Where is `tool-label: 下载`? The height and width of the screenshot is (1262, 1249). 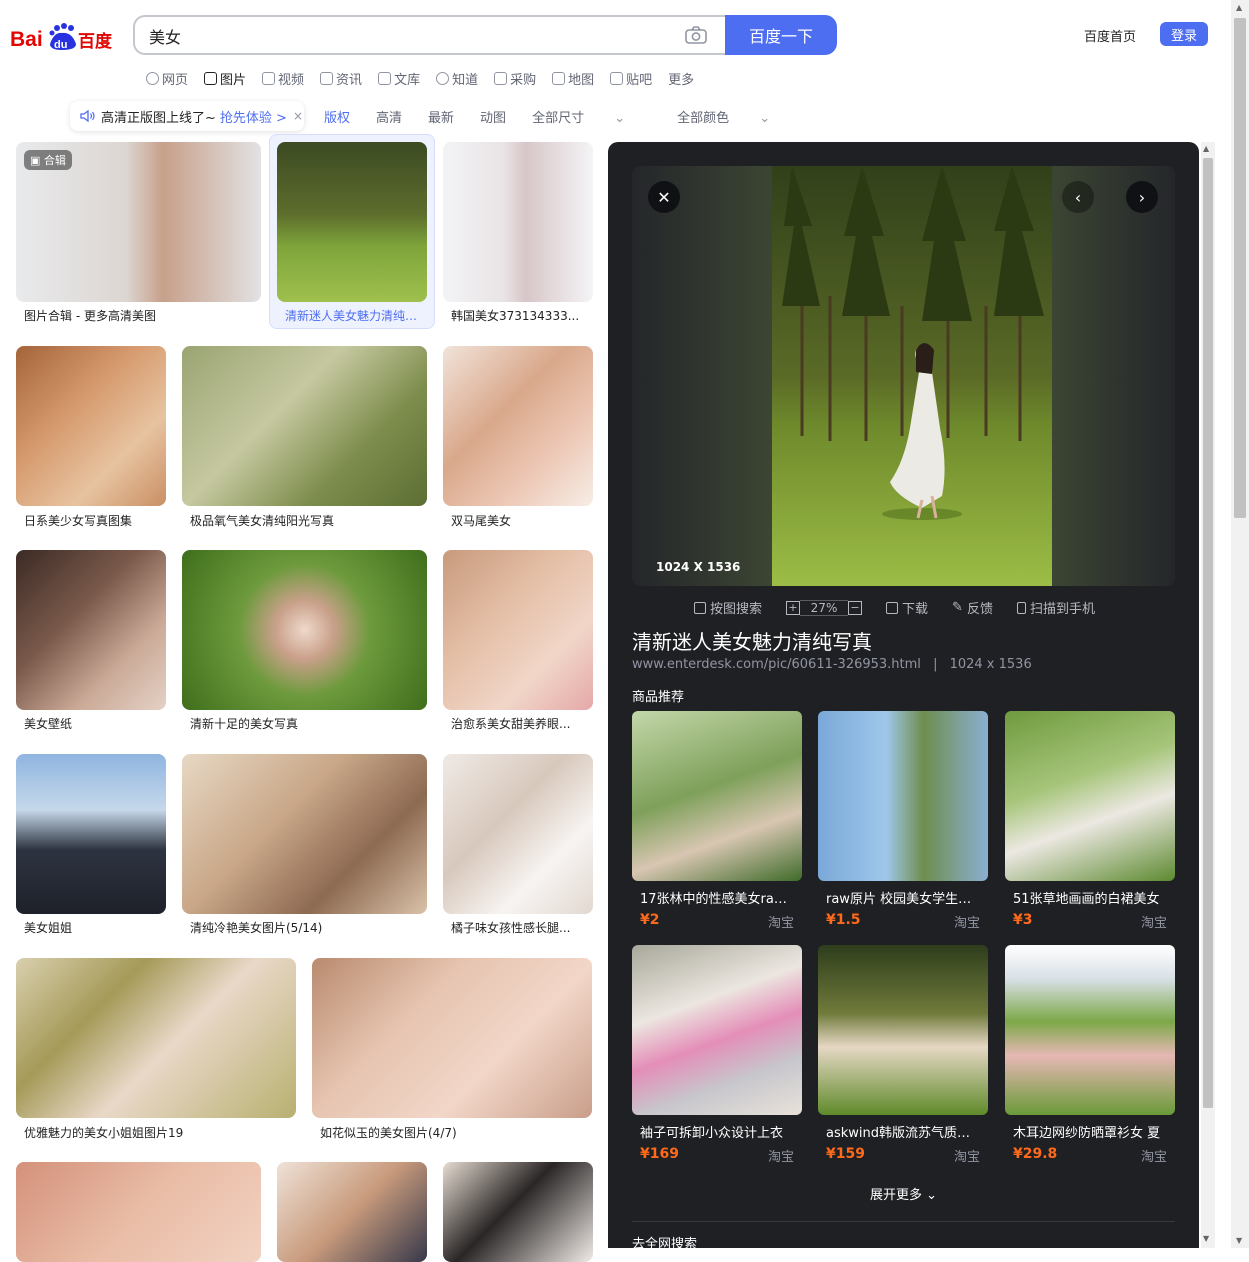 tool-label: 下载 is located at coordinates (915, 609).